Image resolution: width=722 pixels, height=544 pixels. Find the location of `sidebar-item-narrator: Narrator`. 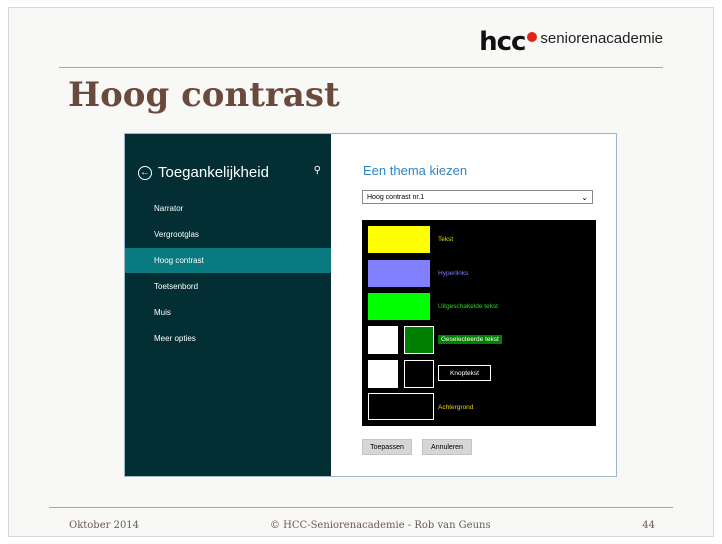

sidebar-item-narrator: Narrator is located at coordinates (228, 208).